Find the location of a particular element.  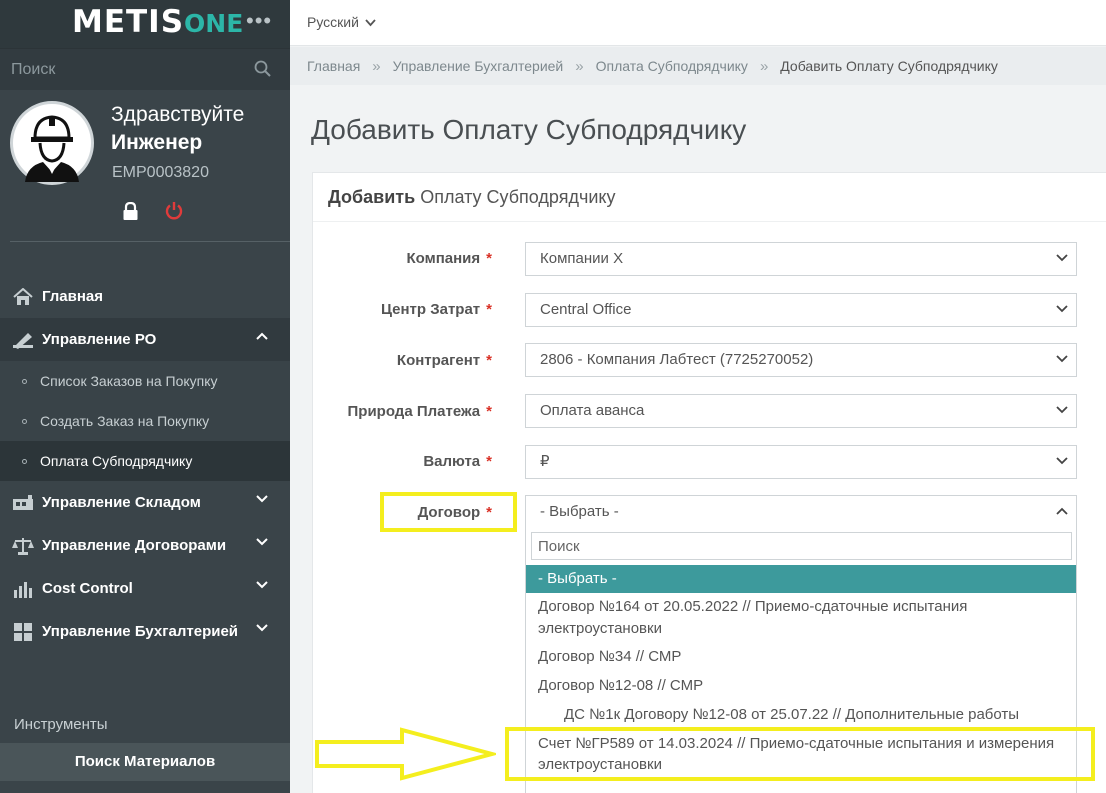

company-select: Компании X is located at coordinates (801, 259).